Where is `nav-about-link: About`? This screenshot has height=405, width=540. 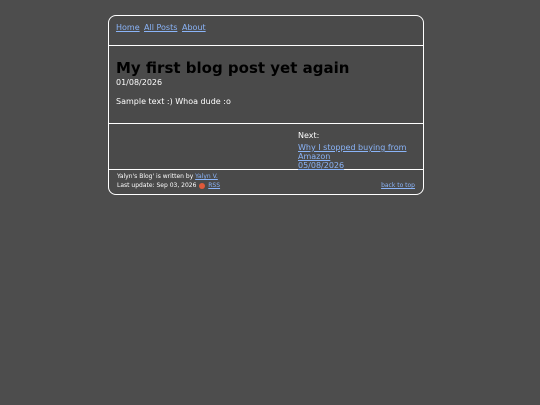 nav-about-link: About is located at coordinates (194, 27).